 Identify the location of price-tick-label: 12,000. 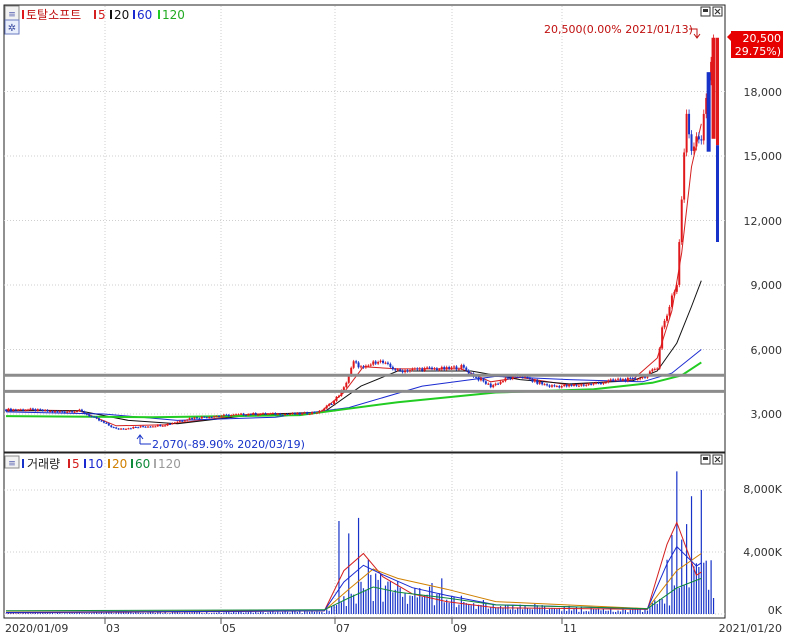
(763, 221).